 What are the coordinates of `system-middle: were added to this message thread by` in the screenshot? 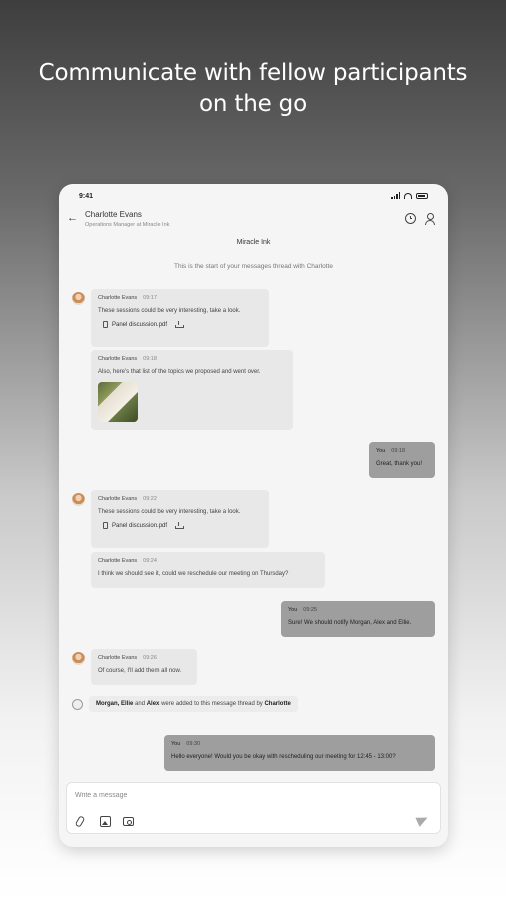 It's located at (212, 704).